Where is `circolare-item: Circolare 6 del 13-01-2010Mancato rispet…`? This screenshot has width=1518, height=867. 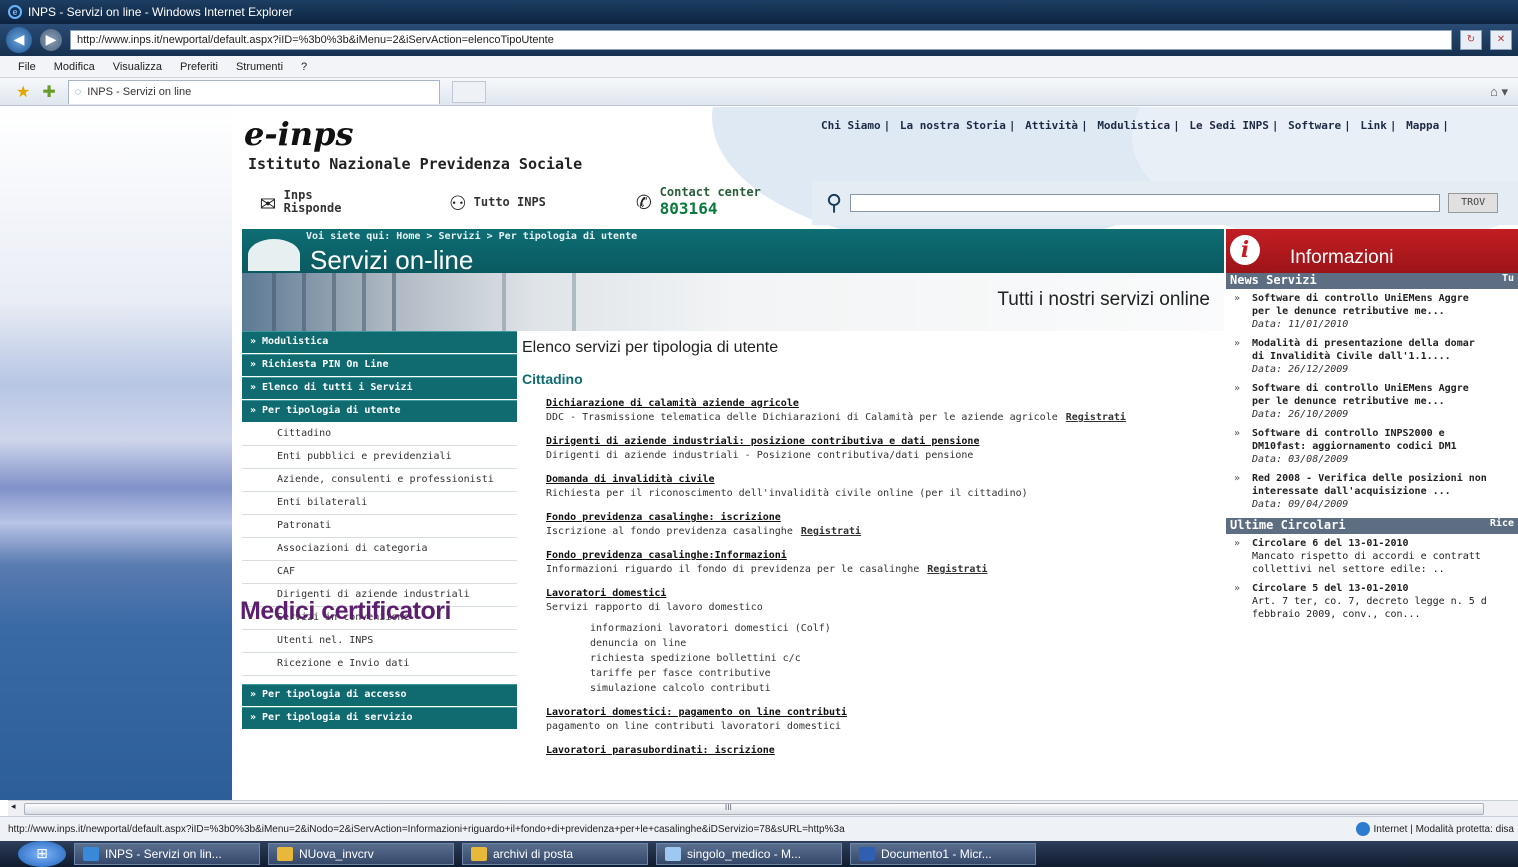
circolare-item: Circolare 6 del 13-01-2010Mancato rispet… is located at coordinates (1372, 556).